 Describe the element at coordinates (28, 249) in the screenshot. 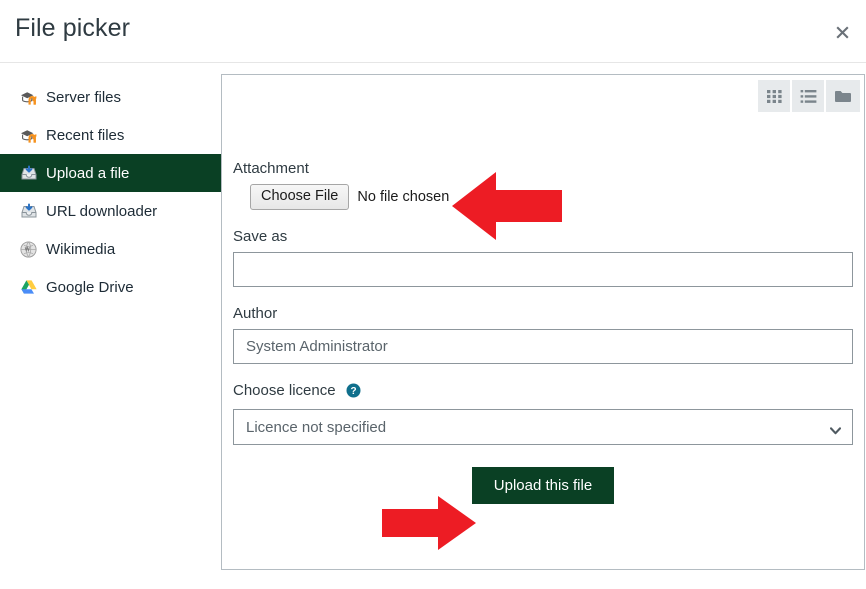

I see `wikipedia-globe-icon` at that location.